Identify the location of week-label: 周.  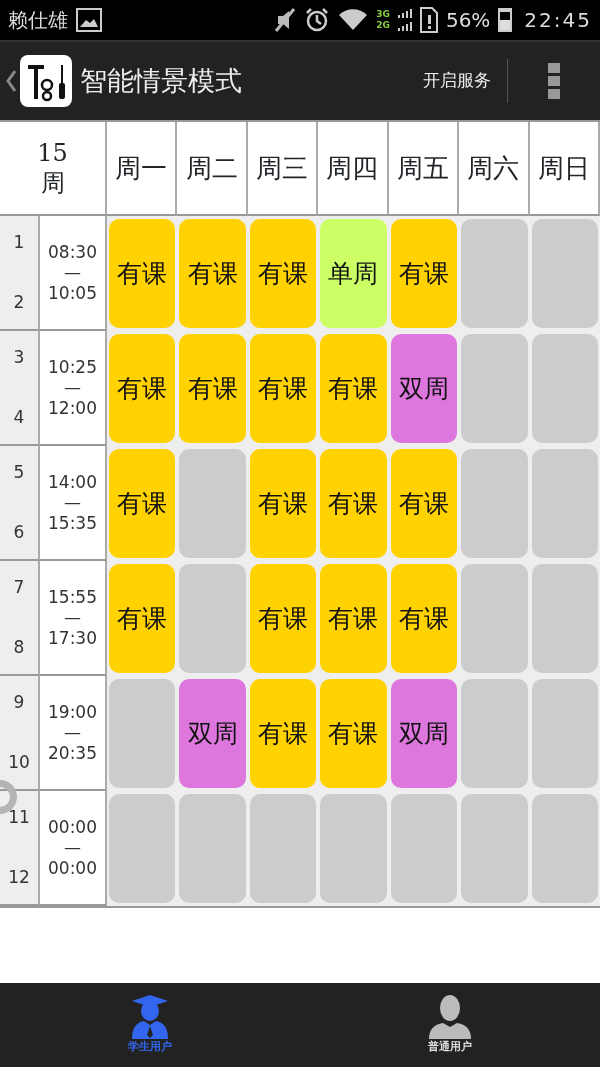
(52, 183).